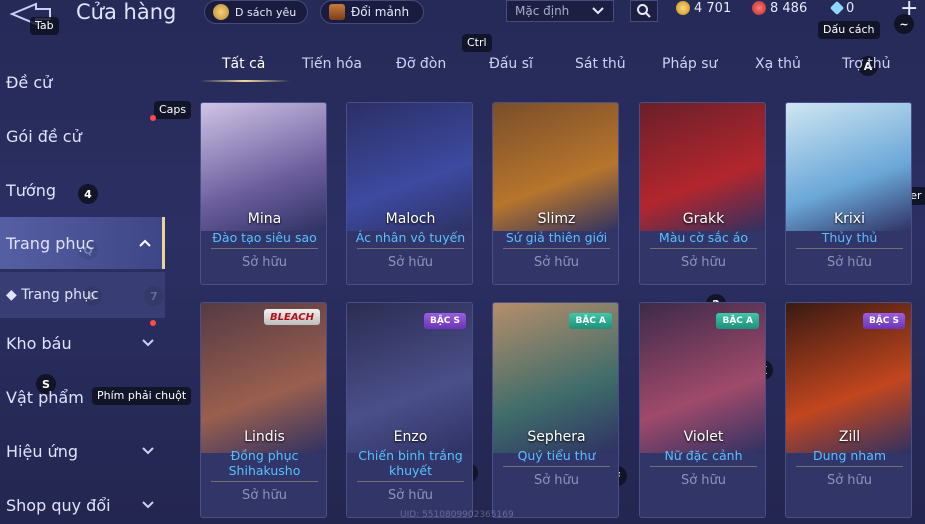 The image size is (925, 524). I want to click on skin-card: Grakk Màu cờ sắc áo Sở hữu, so click(702, 193).